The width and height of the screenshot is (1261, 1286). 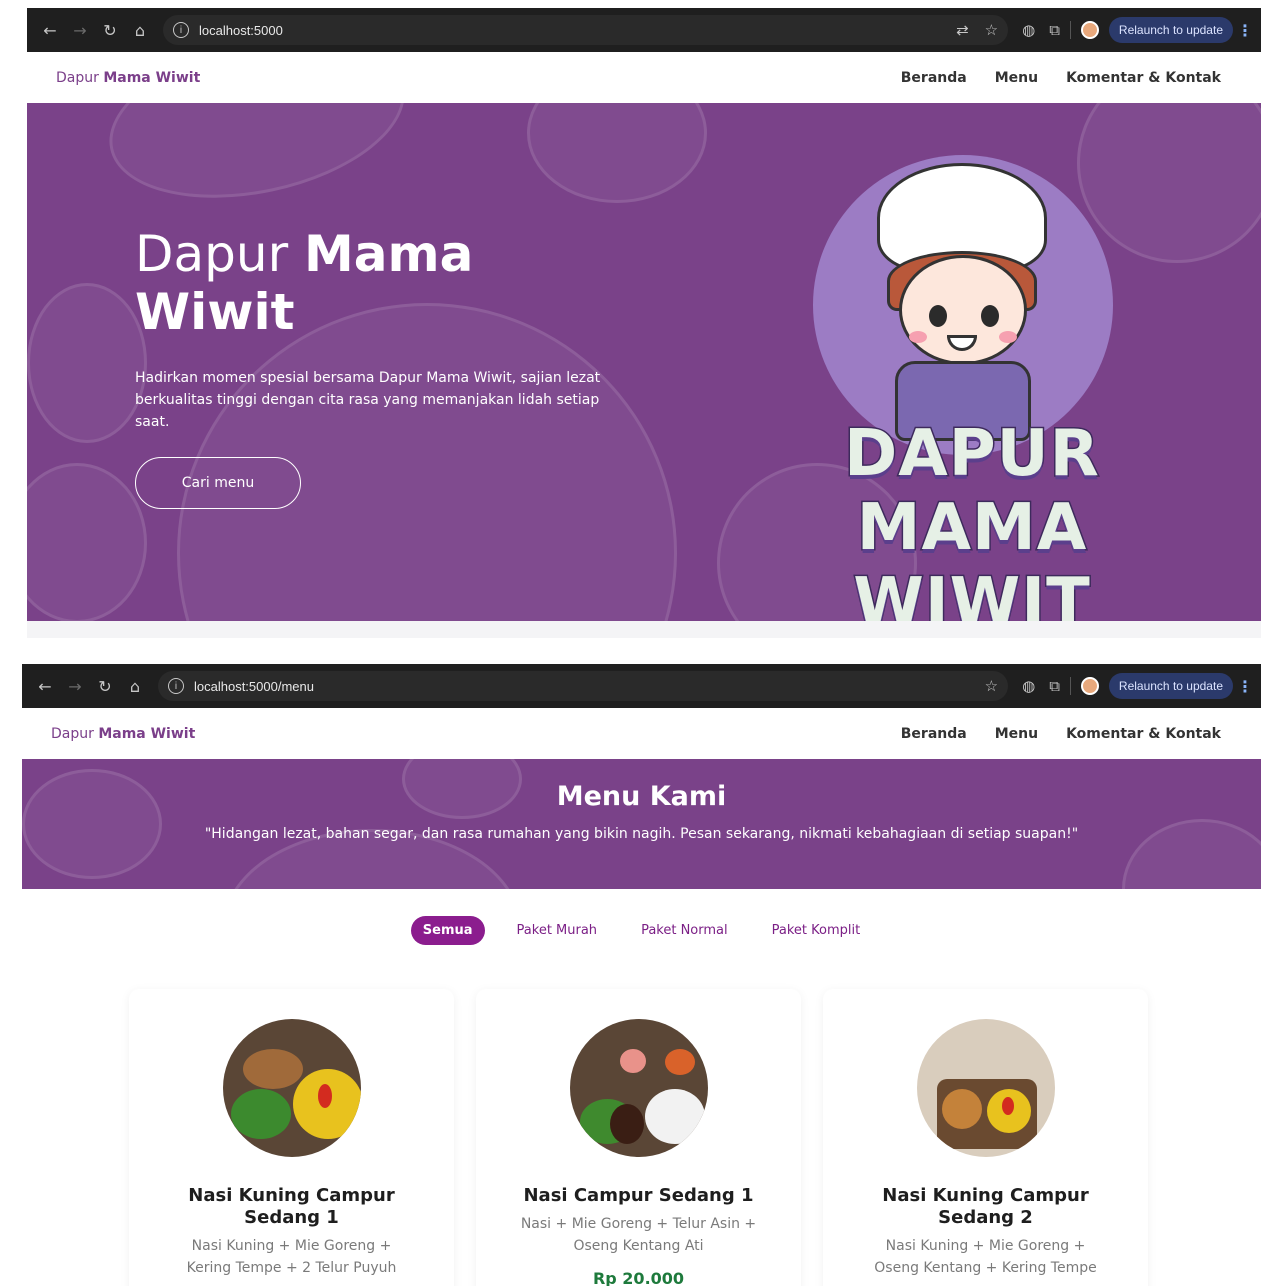 I want to click on filter-paket-murah: Paket Murah, so click(x=557, y=930).